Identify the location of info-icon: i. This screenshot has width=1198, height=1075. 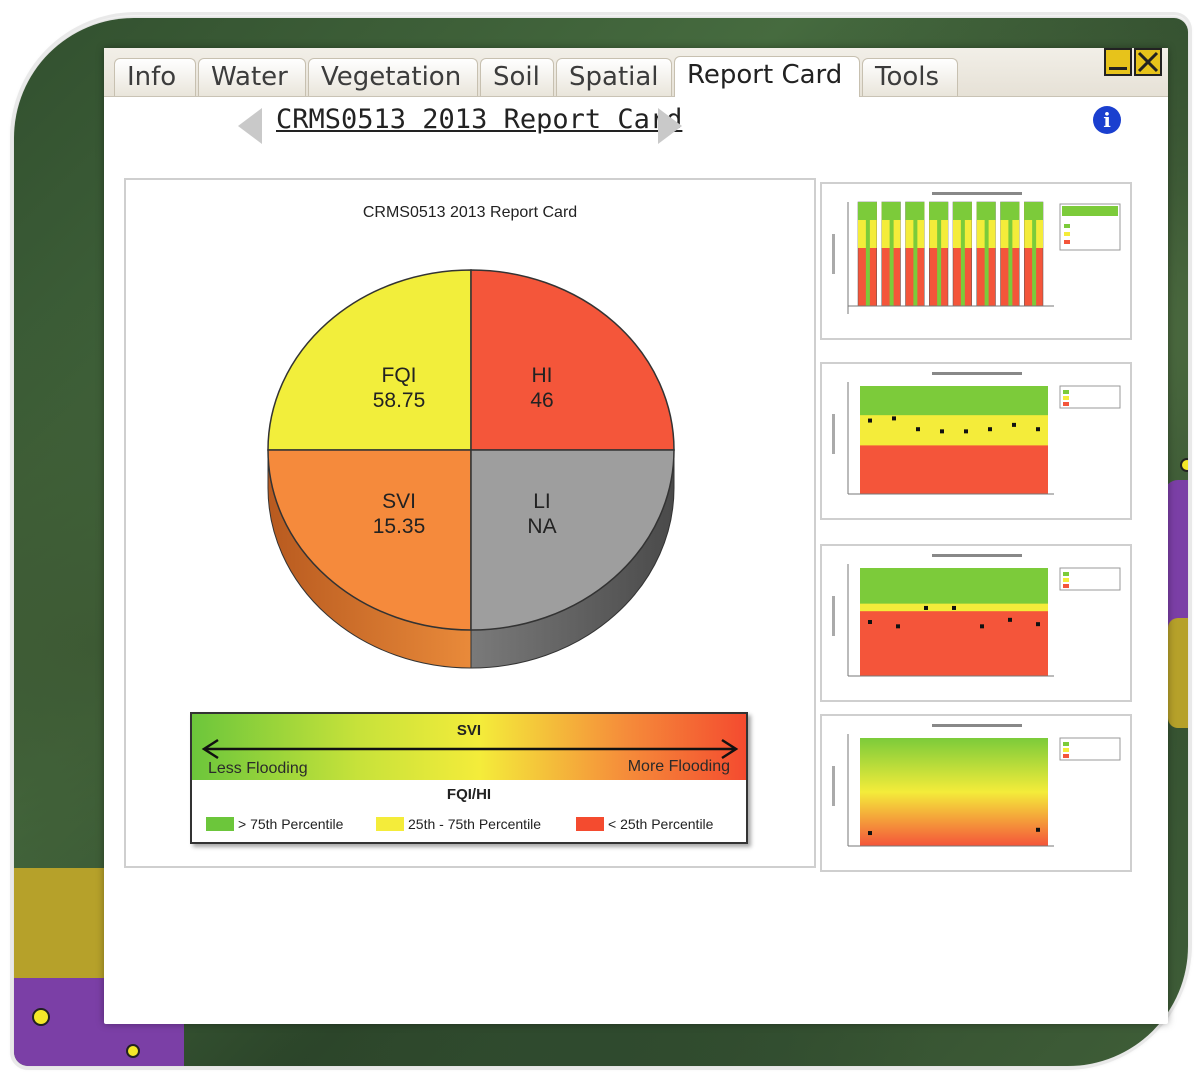
(1107, 120).